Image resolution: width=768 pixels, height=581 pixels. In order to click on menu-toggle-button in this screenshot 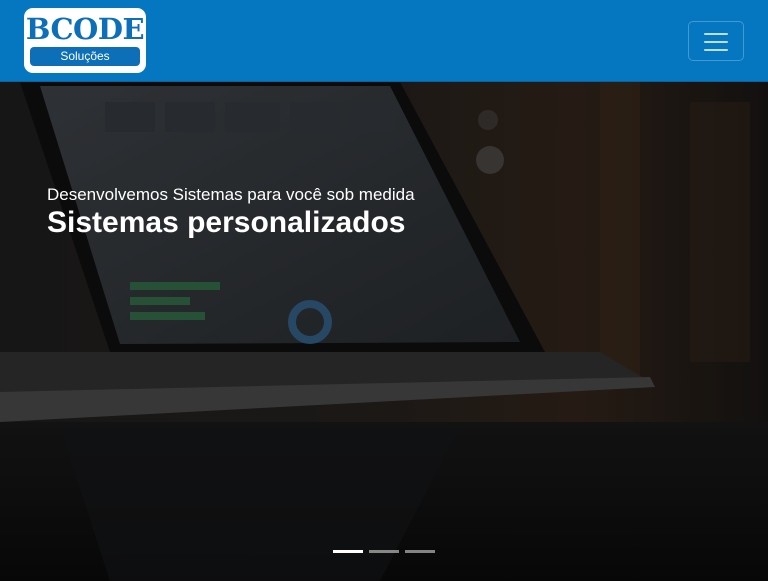, I will do `click(716, 41)`.